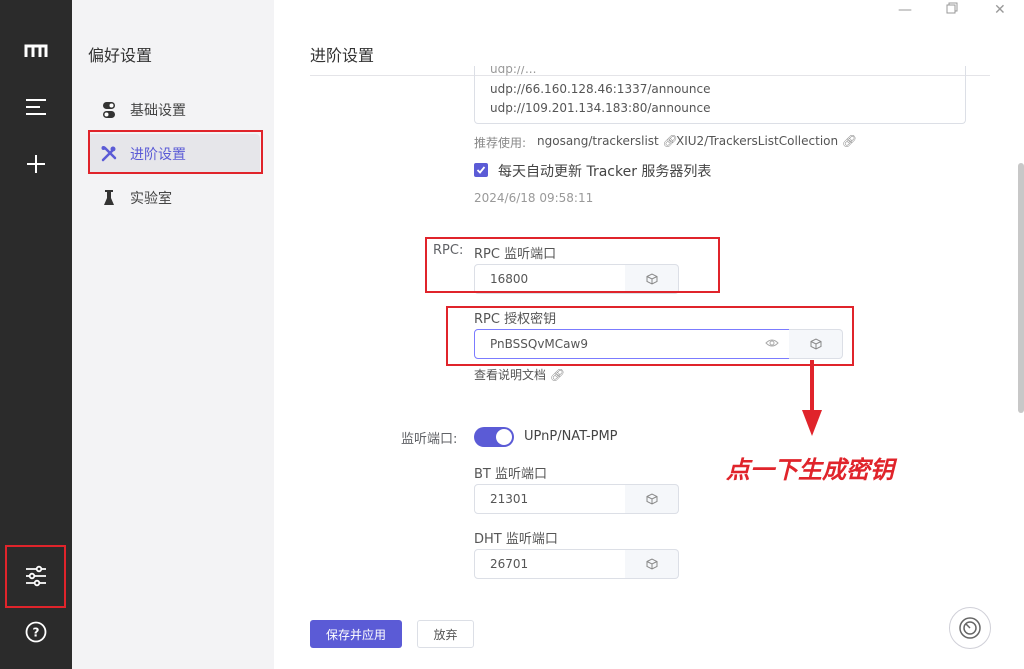 The width and height of the screenshot is (1024, 669). Describe the element at coordinates (36, 576) in the screenshot. I see `preferences-icon` at that location.